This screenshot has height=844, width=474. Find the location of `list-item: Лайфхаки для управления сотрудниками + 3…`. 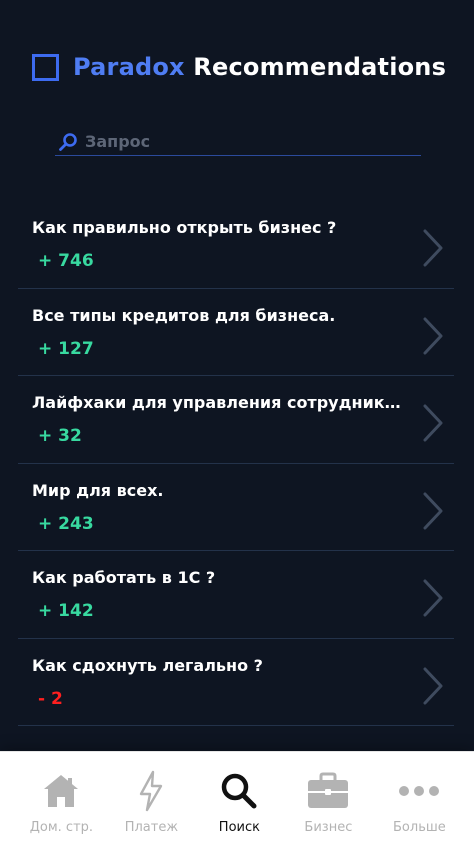

list-item: Лайфхаки для управления сотрудниками + 3… is located at coordinates (236, 420).